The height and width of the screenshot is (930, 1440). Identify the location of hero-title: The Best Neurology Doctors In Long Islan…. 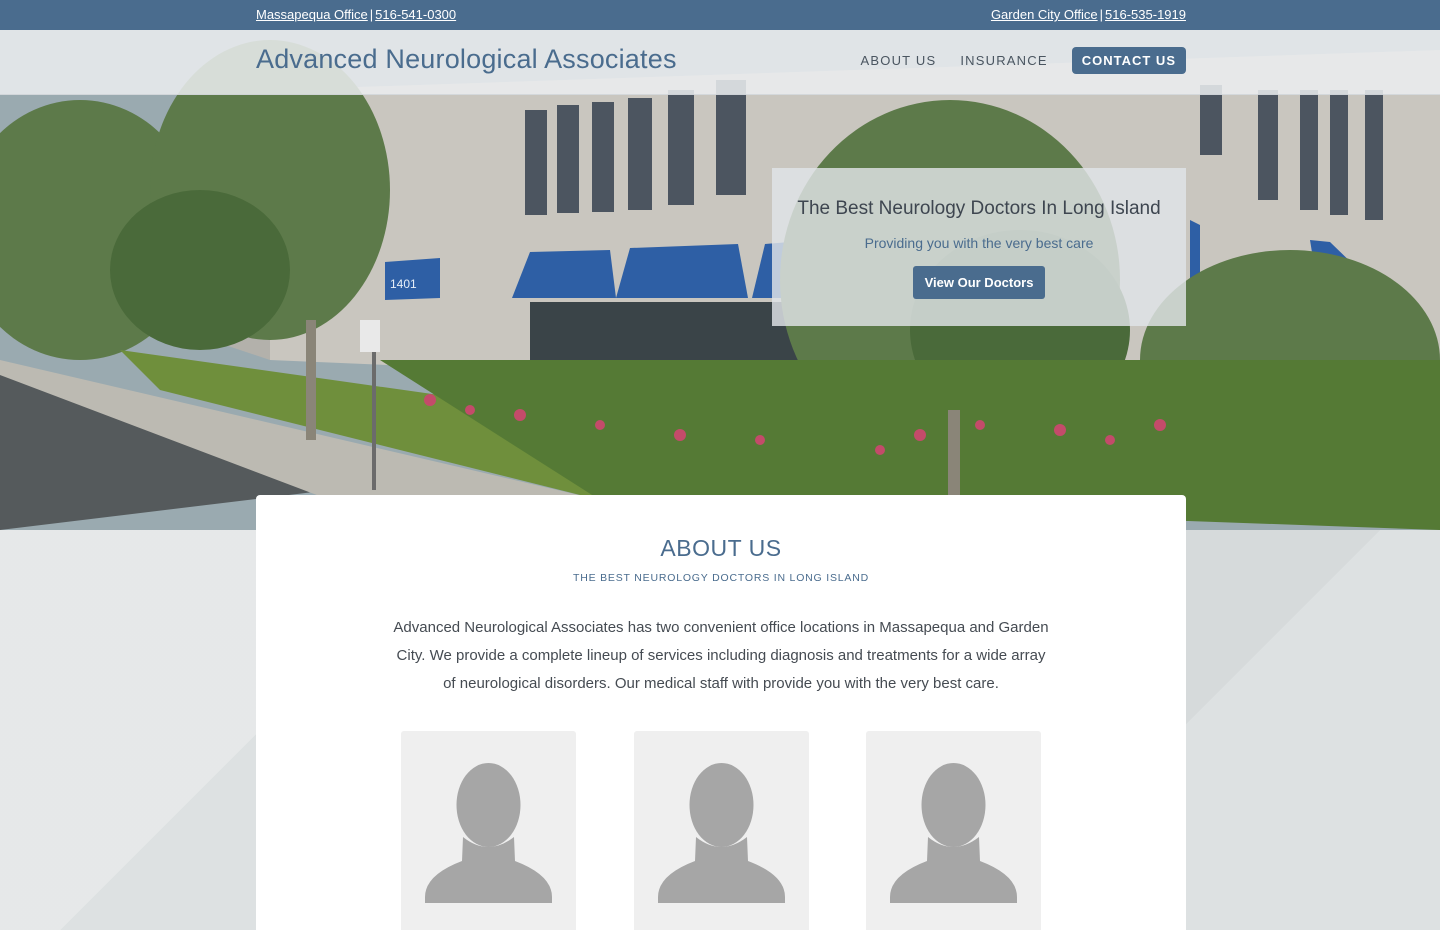
(979, 208).